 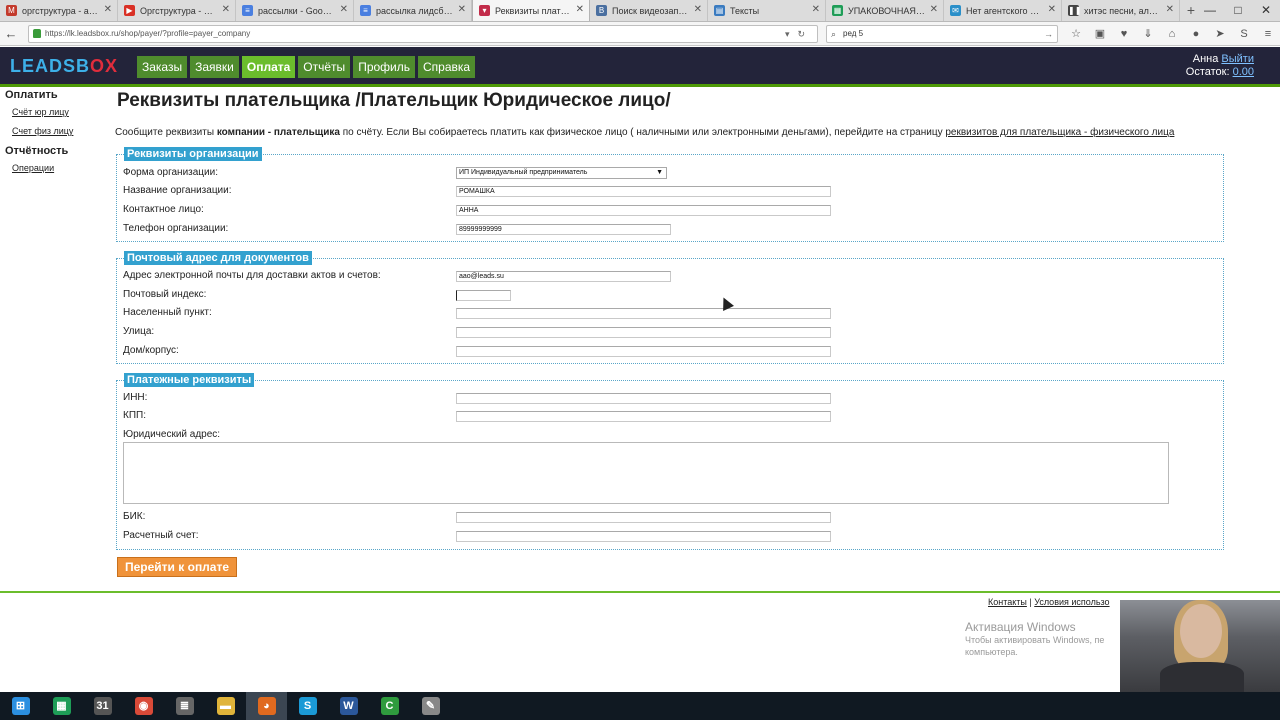 What do you see at coordinates (1076, 34) in the screenshot?
I see `bookmark-star-icon: ☆` at bounding box center [1076, 34].